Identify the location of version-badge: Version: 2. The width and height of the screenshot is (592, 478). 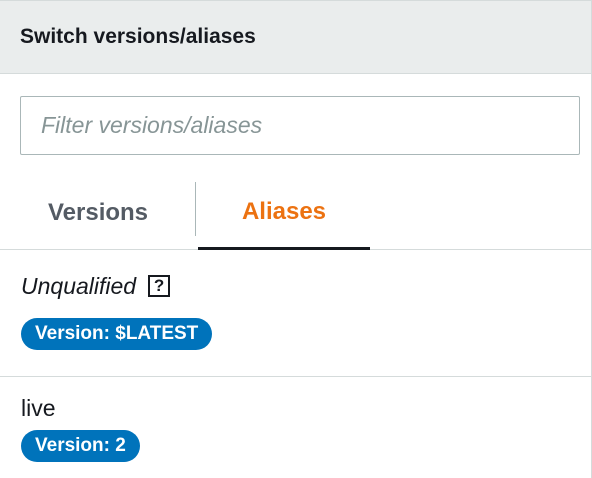
(80, 446).